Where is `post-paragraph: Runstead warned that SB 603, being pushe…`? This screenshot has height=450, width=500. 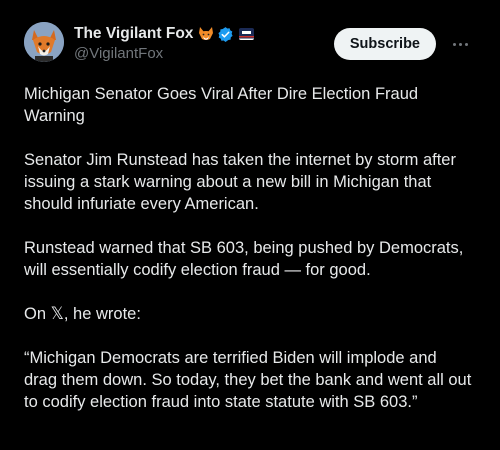 post-paragraph: Runstead warned that SB 603, being pushe… is located at coordinates (244, 259).